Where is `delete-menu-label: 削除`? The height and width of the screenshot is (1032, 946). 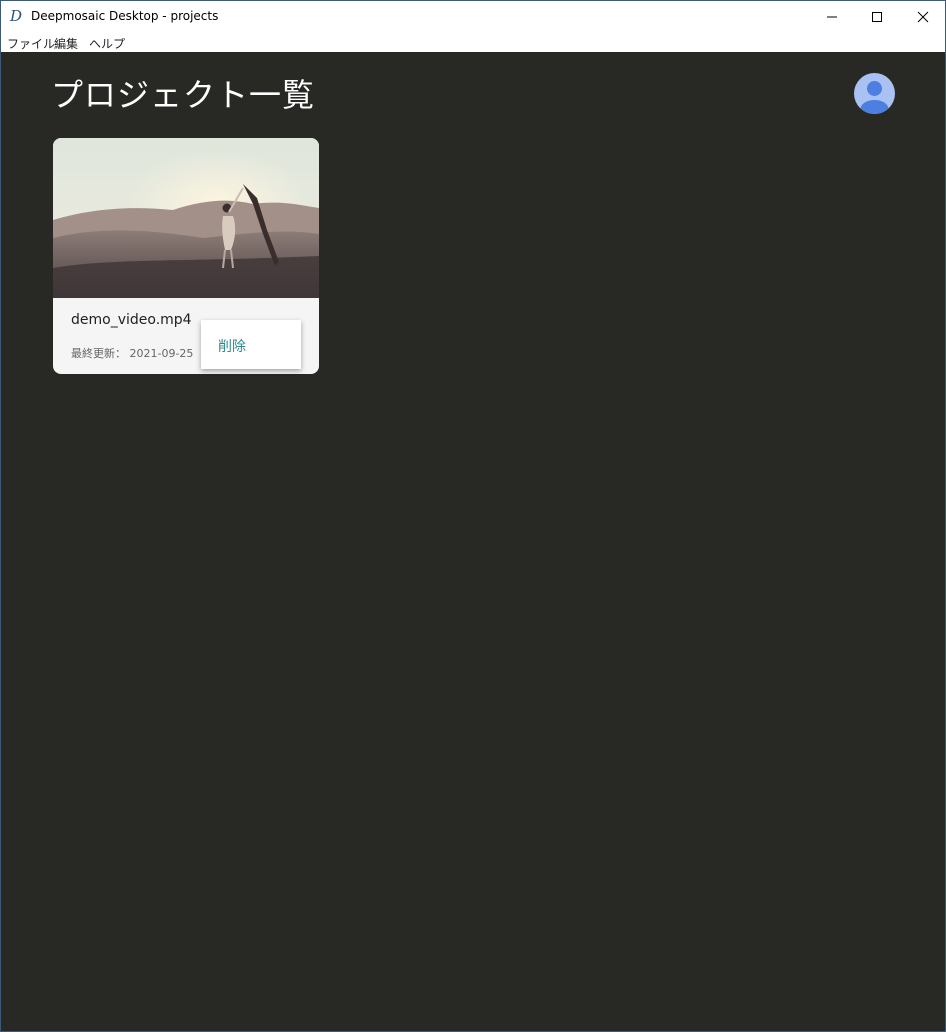
delete-menu-label: 削除 is located at coordinates (232, 347).